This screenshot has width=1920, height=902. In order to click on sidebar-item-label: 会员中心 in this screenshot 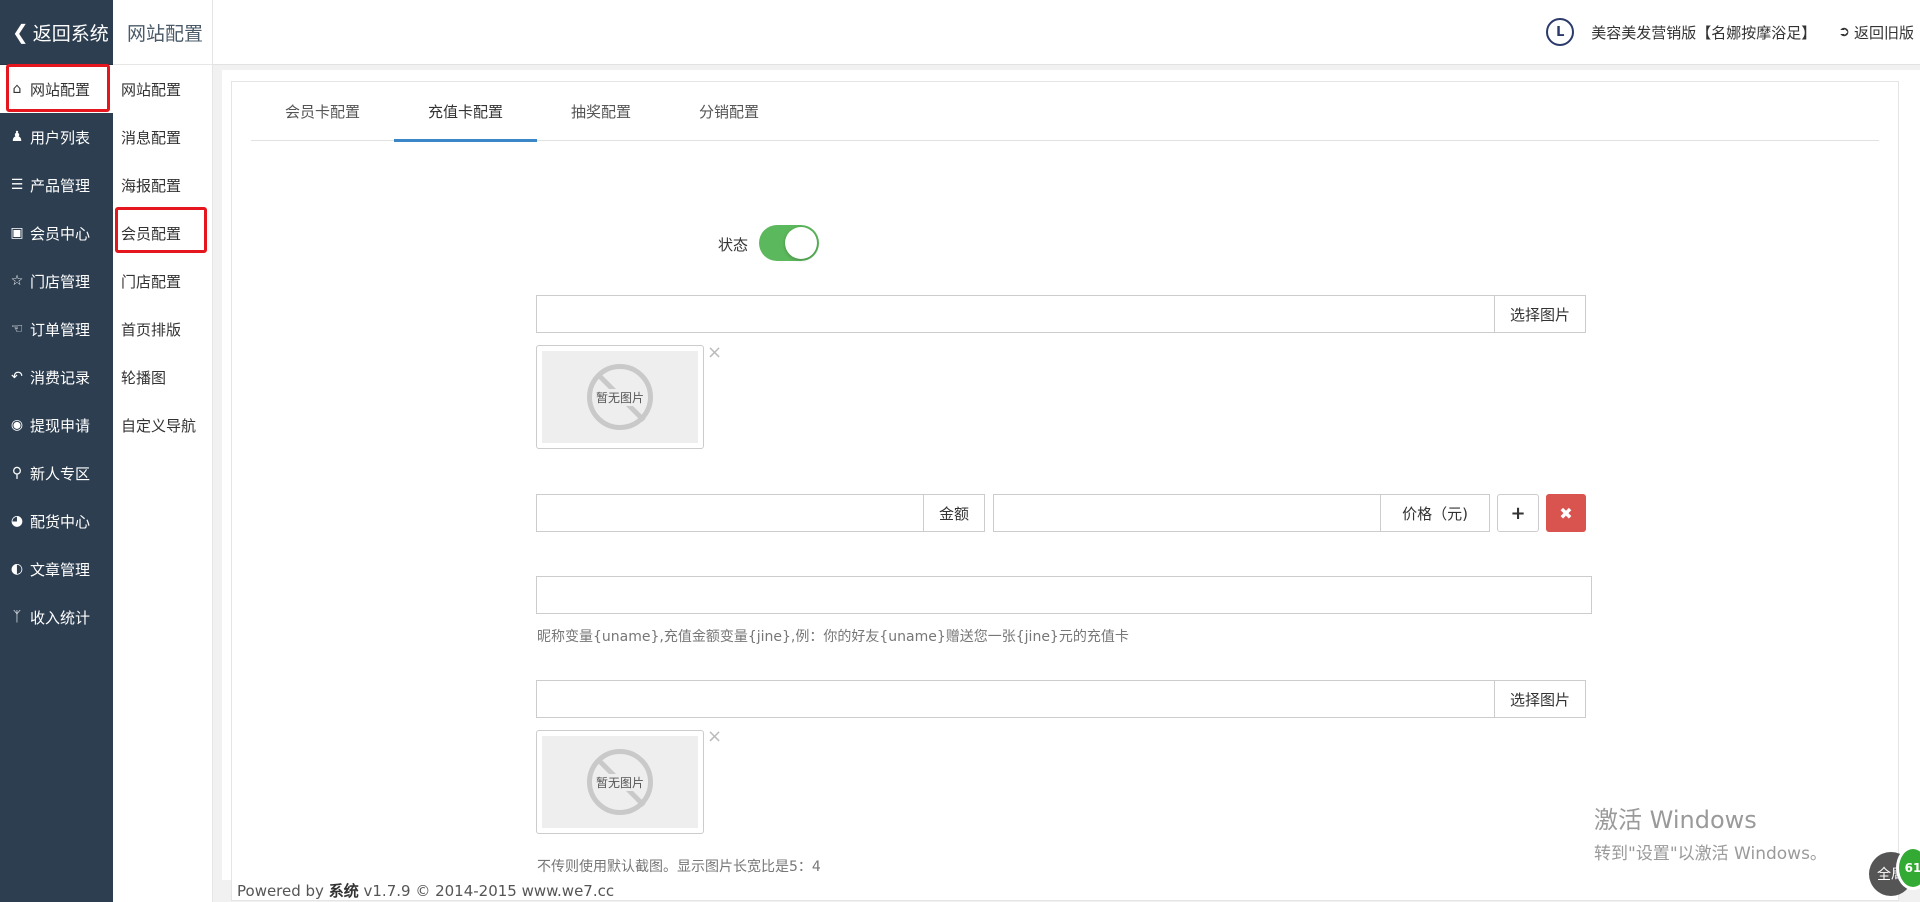, I will do `click(60, 233)`.